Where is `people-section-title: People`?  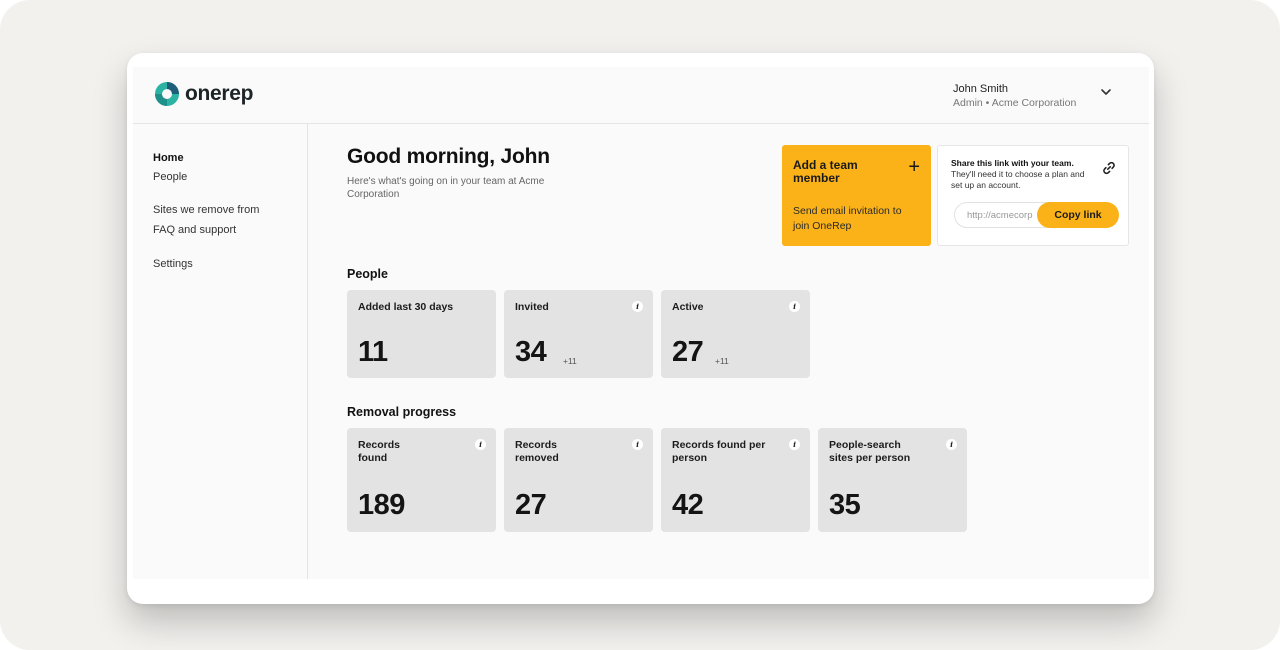
people-section-title: People is located at coordinates (367, 274).